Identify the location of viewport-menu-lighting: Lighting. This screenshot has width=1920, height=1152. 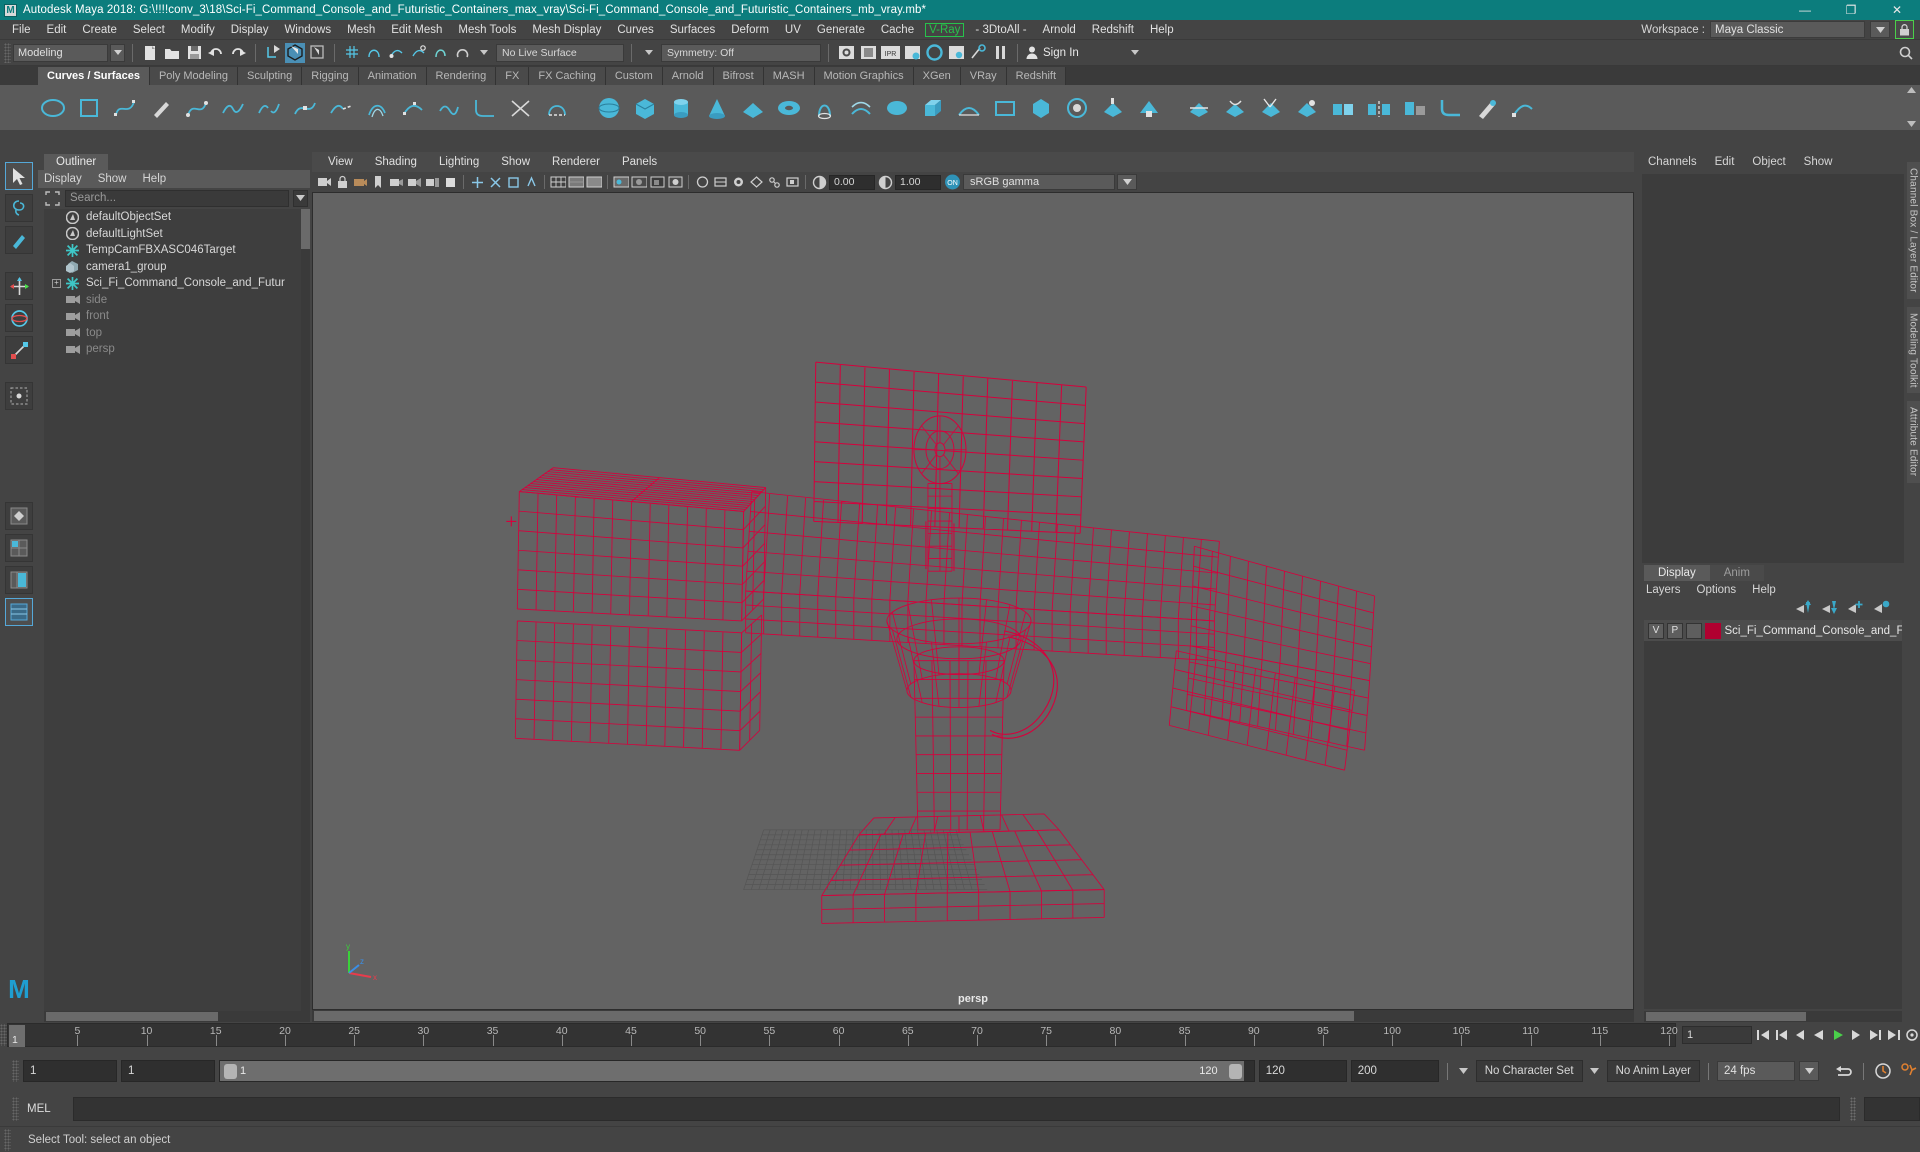
(459, 162).